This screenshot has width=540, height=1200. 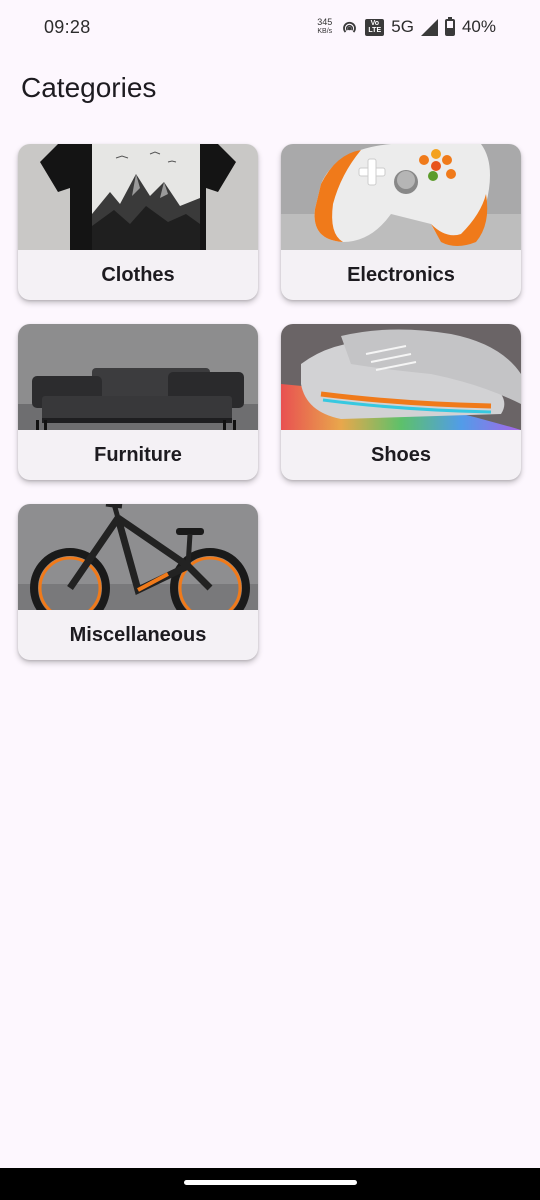 I want to click on tshirt-image, so click(x=138, y=197).